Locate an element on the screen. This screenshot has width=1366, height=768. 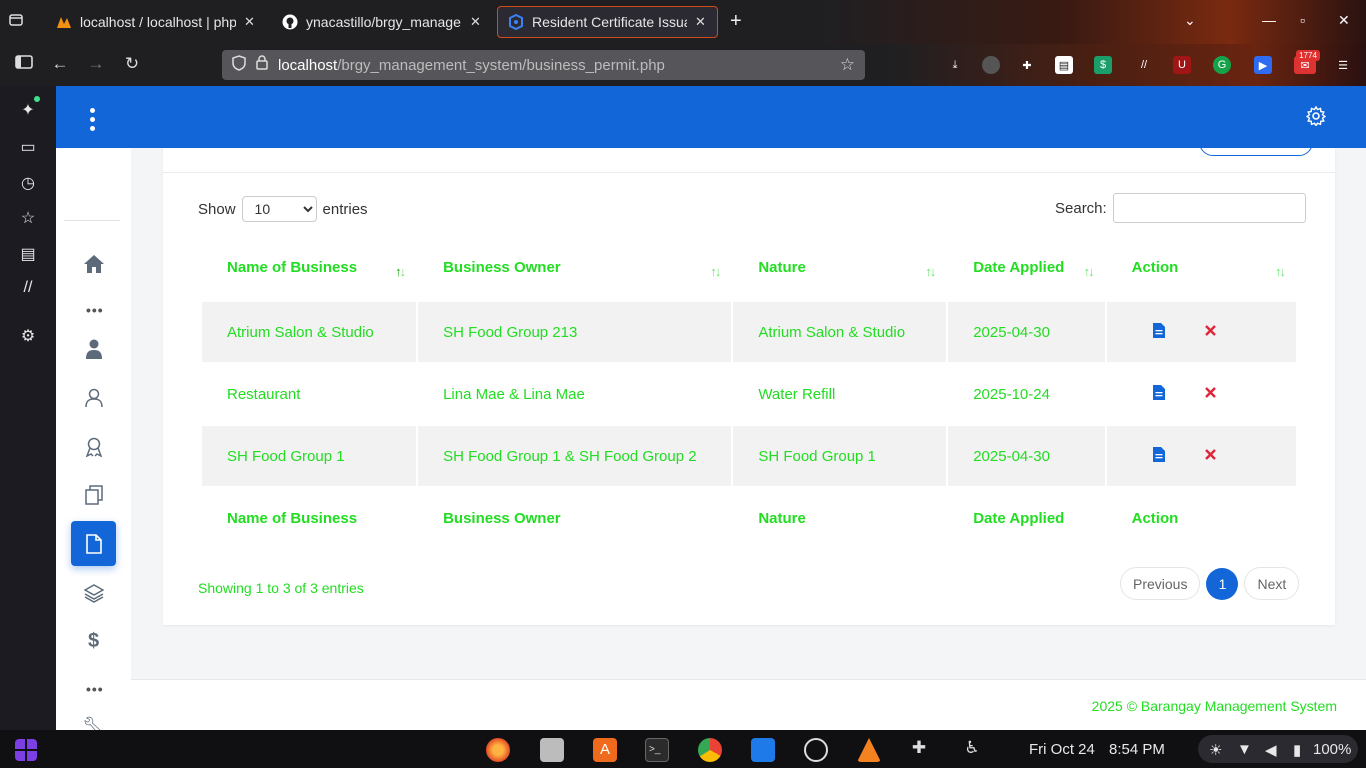
grammarly-icon: G is located at coordinates (1222, 65).